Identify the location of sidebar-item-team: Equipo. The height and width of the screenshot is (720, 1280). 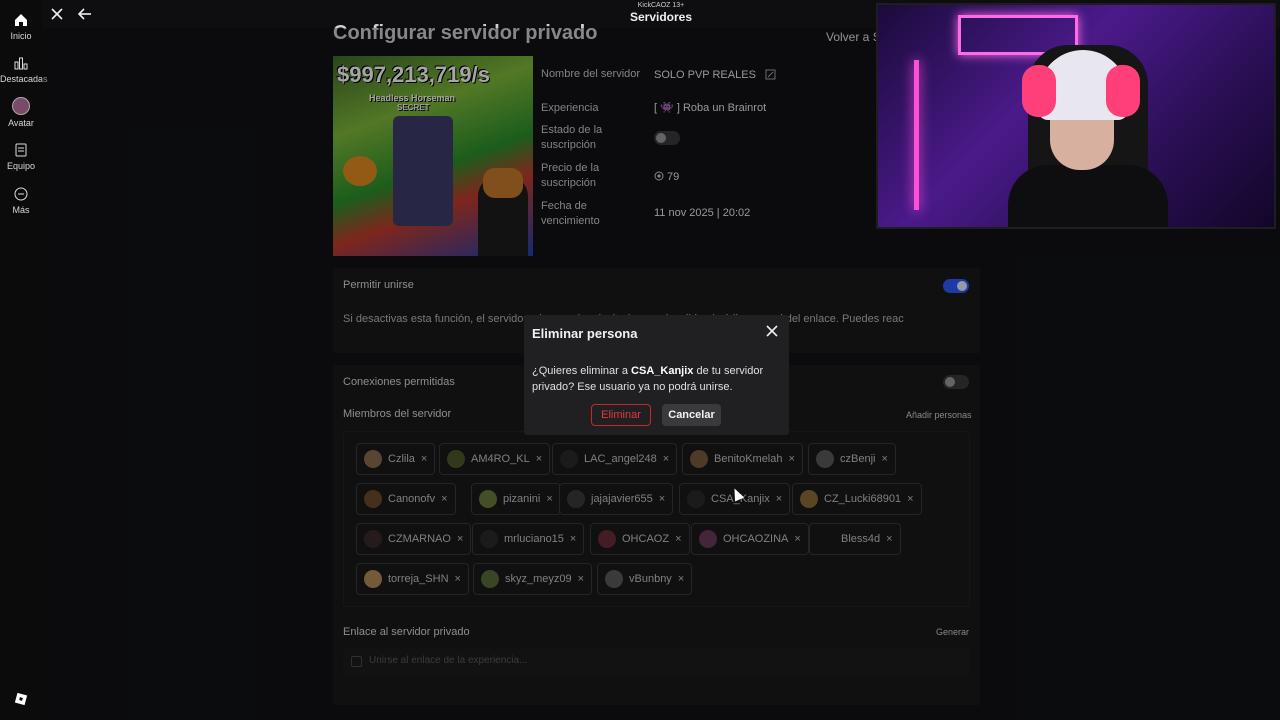
(21, 156).